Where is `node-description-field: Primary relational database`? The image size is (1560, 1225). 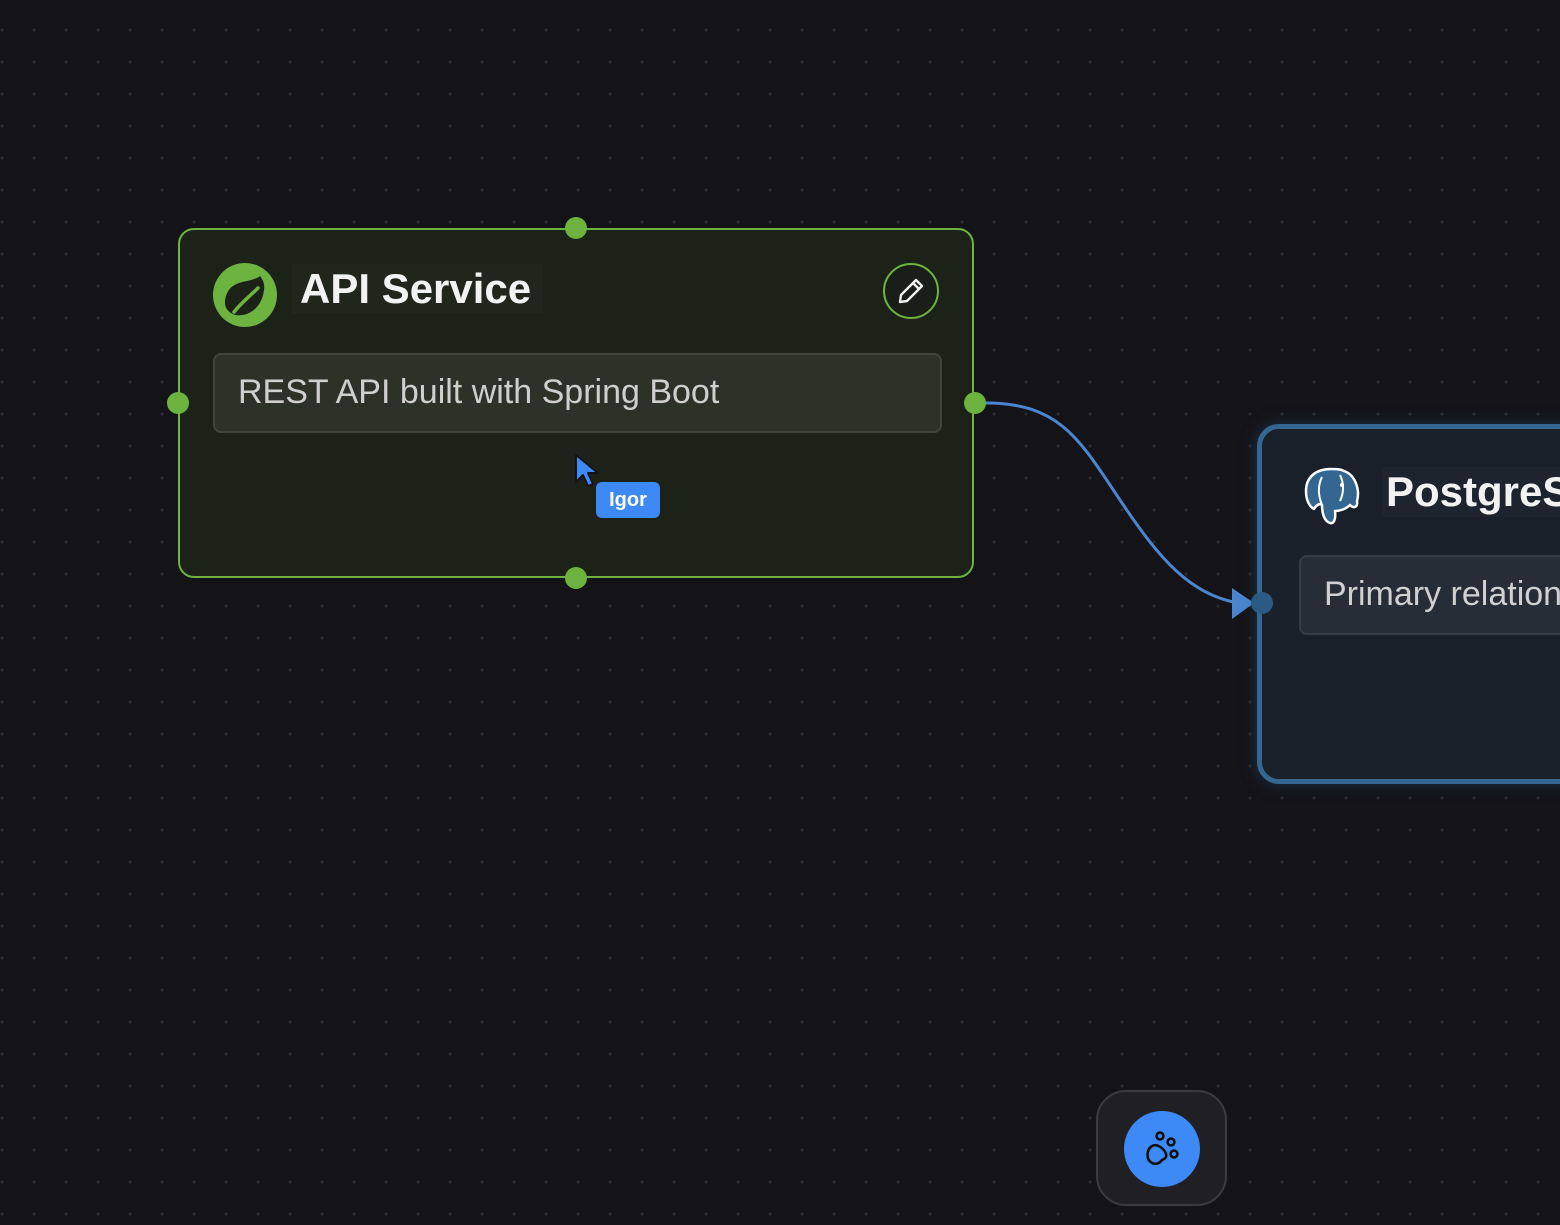
node-description-field: Primary relational database is located at coordinates (1429, 595).